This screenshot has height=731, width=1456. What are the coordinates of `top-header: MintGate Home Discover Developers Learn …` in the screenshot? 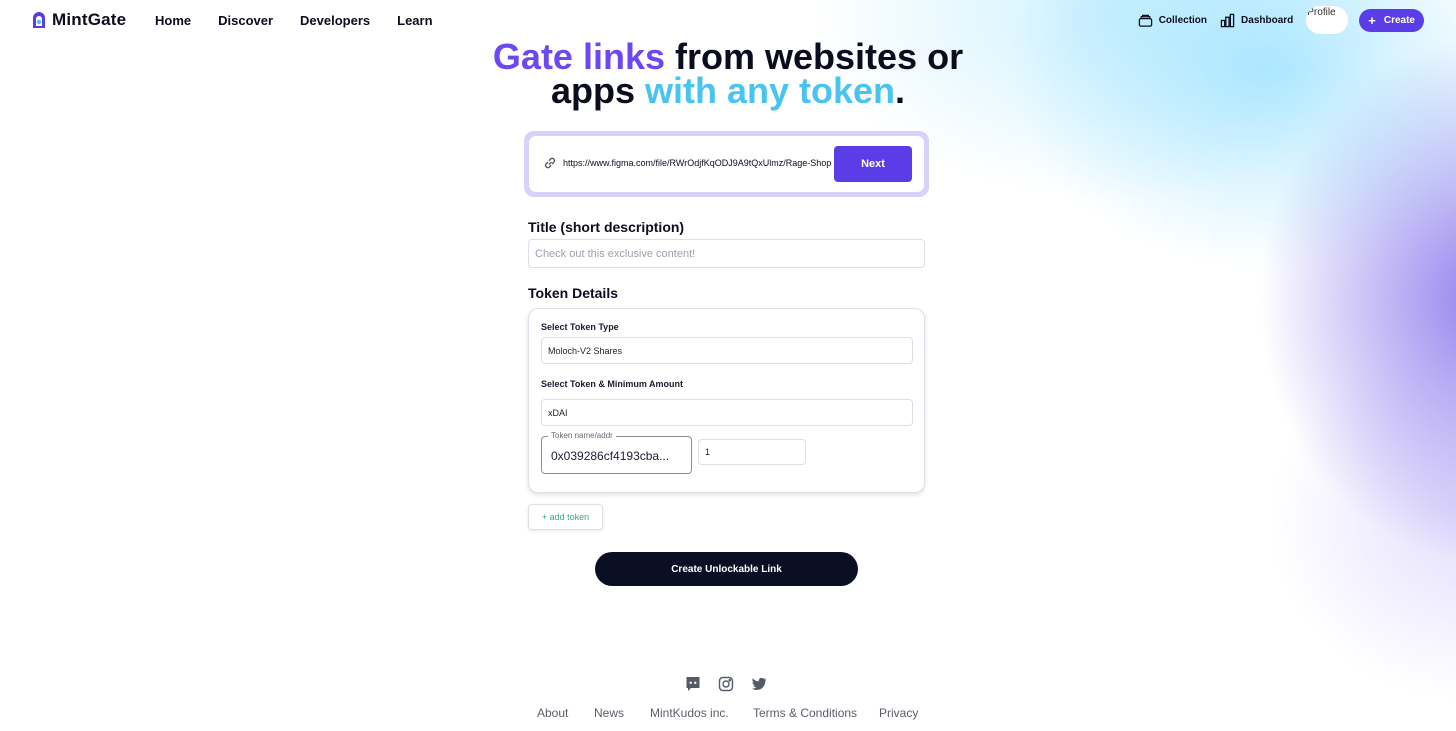 It's located at (728, 20).